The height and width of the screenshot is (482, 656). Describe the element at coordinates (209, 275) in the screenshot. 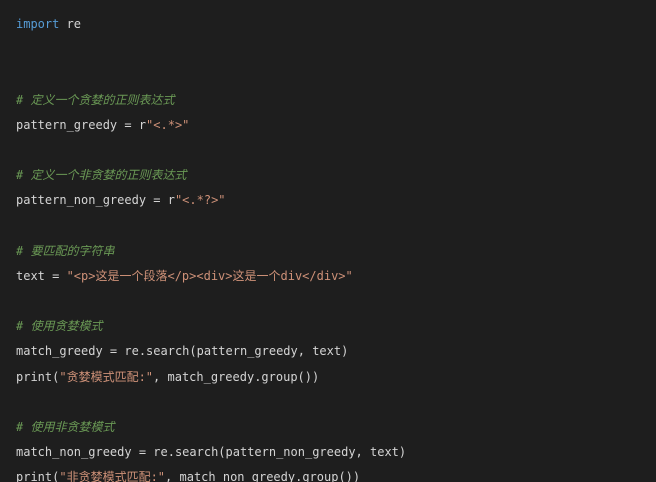

I see `code-token-string: "<p>这是一个段落</p><div>这是一个div</div>"` at that location.